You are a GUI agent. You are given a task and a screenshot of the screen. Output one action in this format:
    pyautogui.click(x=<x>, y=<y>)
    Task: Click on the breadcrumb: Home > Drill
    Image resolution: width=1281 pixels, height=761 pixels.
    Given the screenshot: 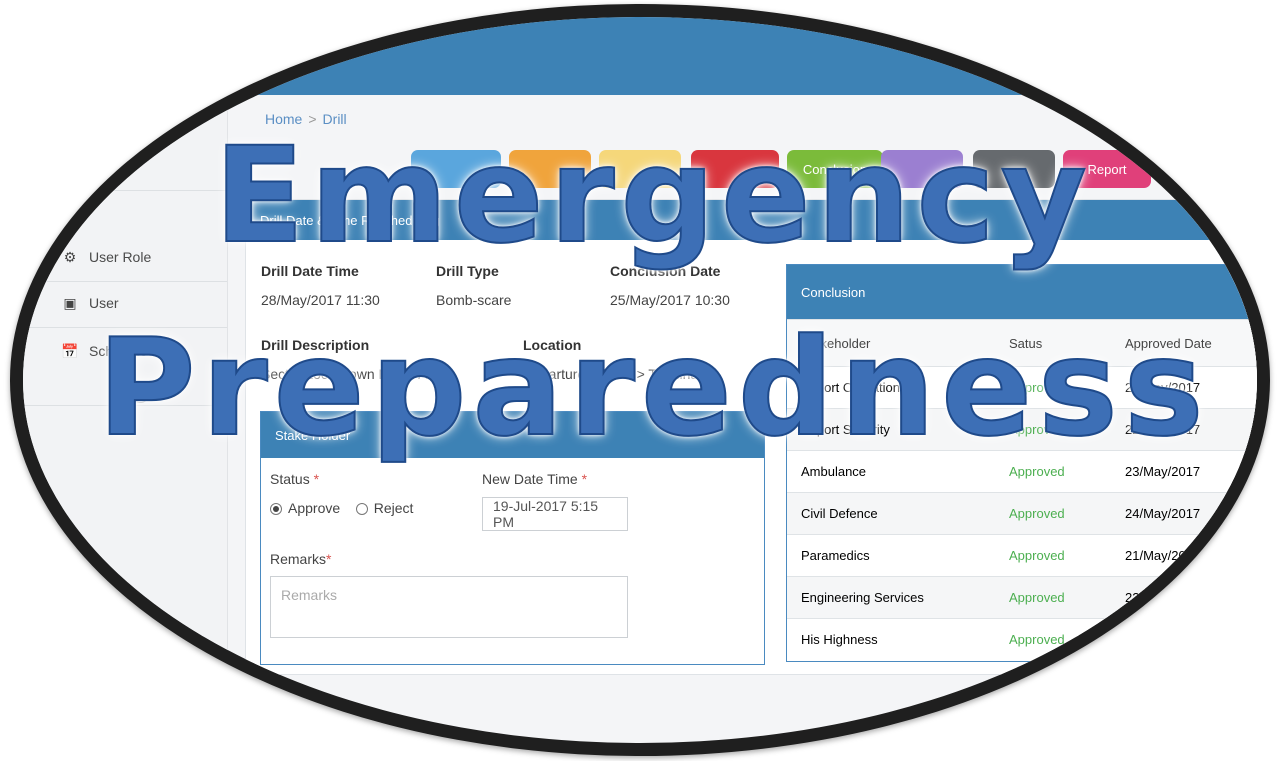 What is the action you would take?
    pyautogui.click(x=306, y=119)
    